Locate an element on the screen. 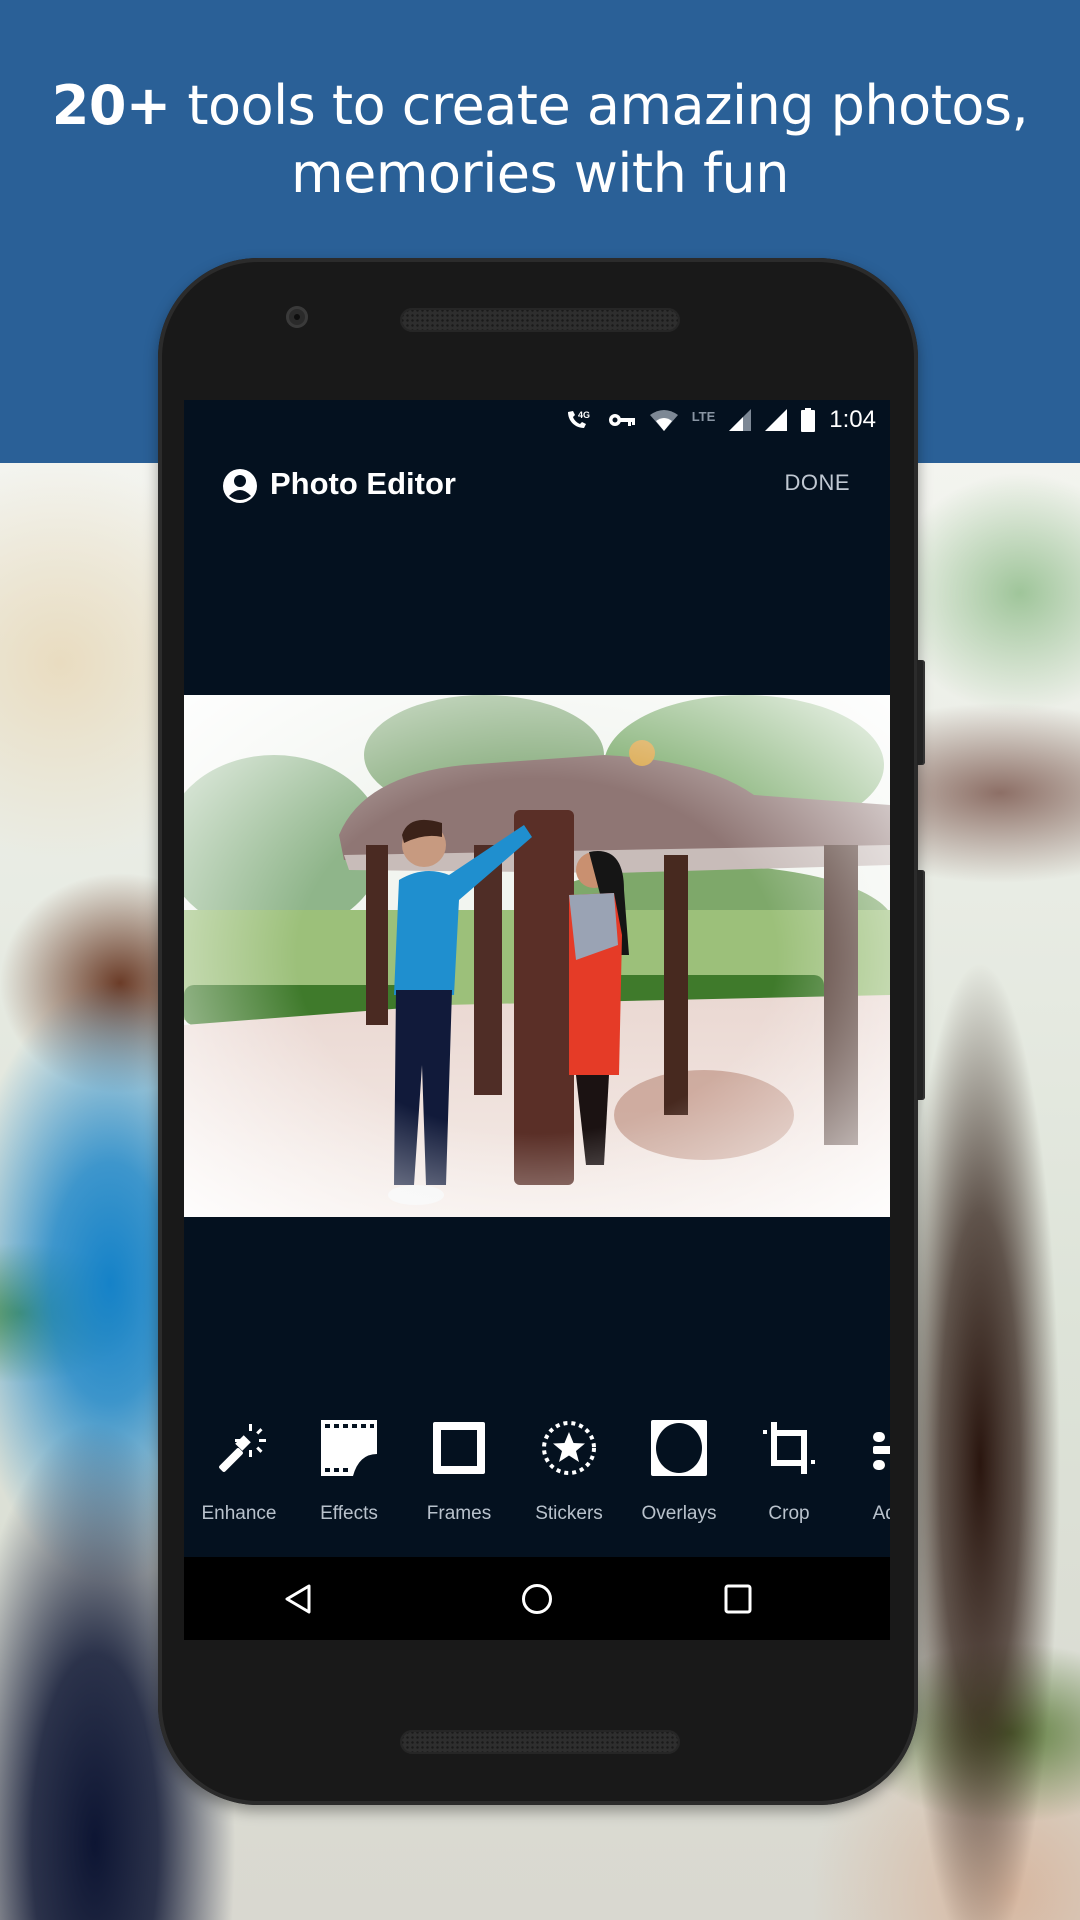 The width and height of the screenshot is (1080, 1920). wifi-icon is located at coordinates (663, 420).